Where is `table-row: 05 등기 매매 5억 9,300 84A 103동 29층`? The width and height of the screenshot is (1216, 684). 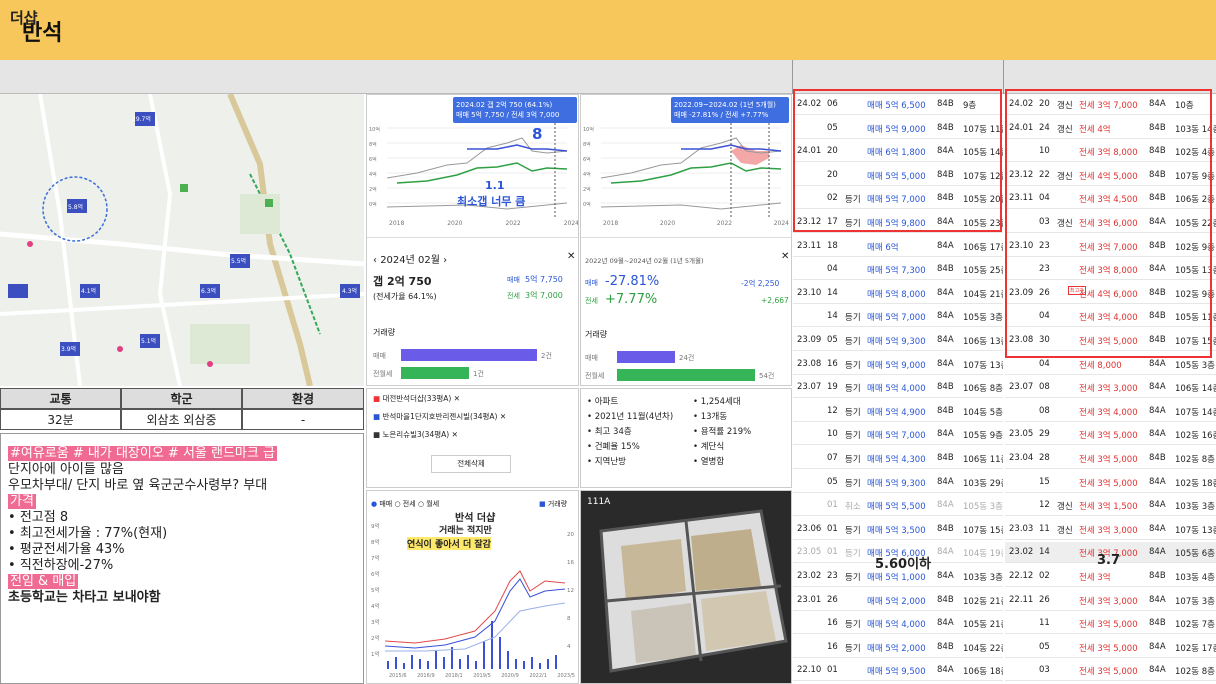 table-row: 05 등기 매매 5억 9,300 84A 103동 29층 is located at coordinates (898, 482).